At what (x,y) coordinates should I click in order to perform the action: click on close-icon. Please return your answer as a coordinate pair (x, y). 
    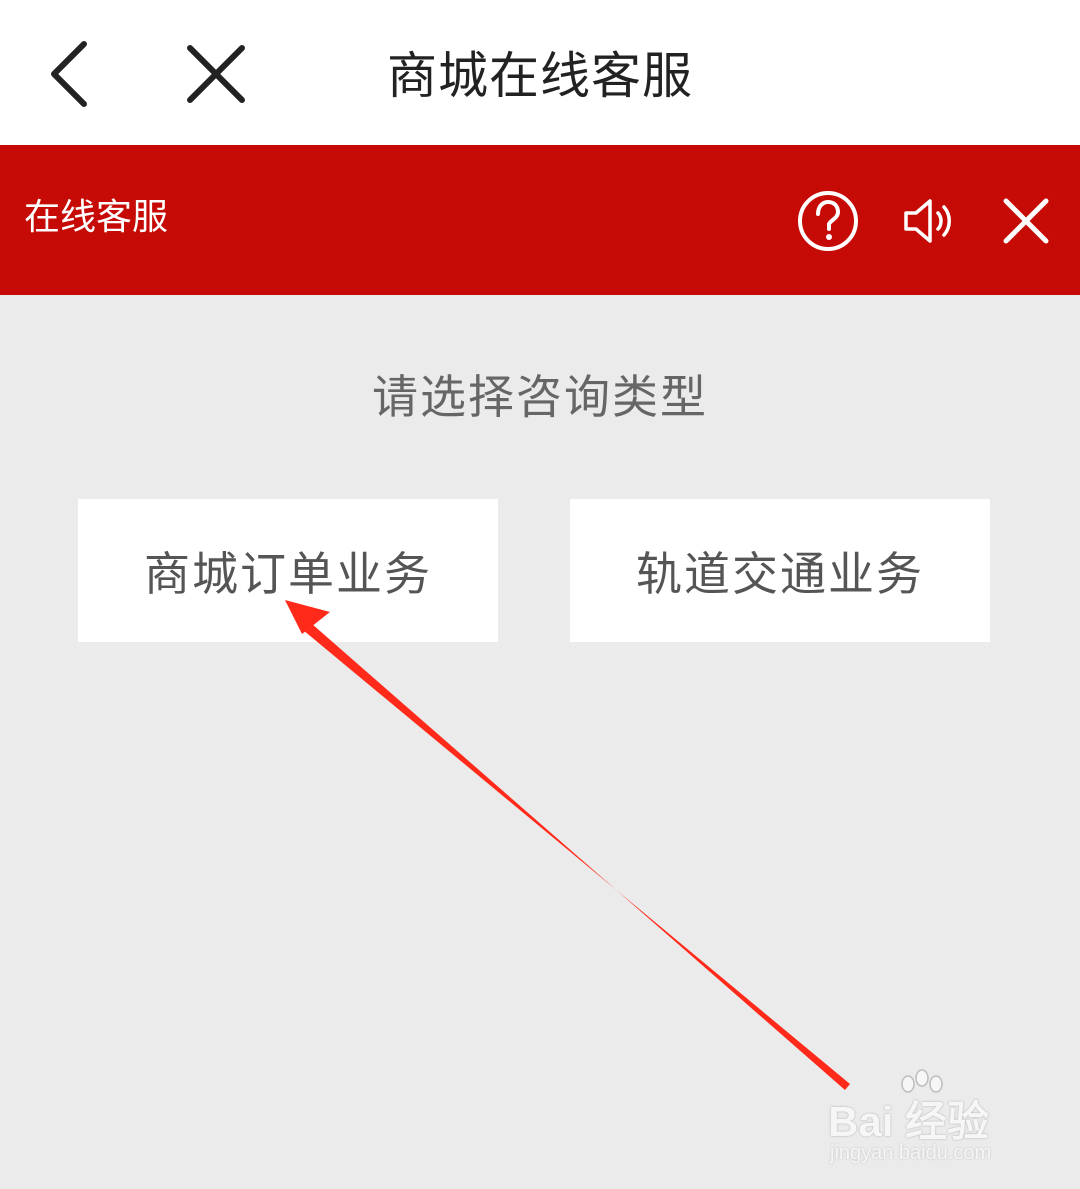
    Looking at the image, I should click on (1026, 221).